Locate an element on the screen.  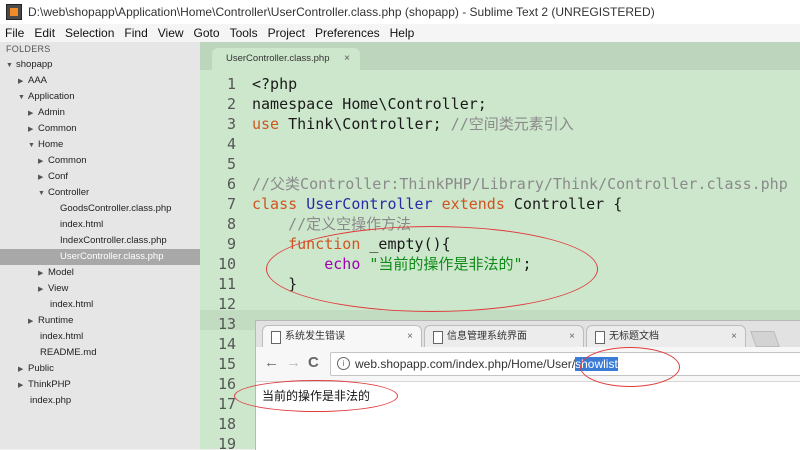
browser-tab-info-system: 信息管理系统界面 × is located at coordinates (504, 336).